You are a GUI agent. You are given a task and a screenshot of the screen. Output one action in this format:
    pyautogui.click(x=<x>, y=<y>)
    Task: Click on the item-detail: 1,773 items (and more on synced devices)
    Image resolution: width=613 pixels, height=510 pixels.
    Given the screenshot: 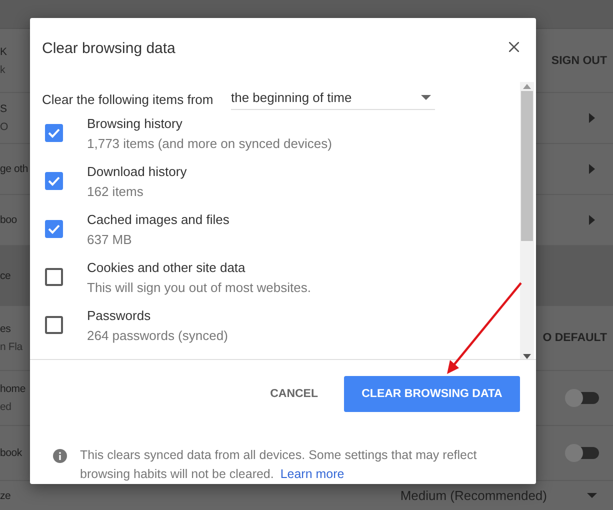 What is the action you would take?
    pyautogui.click(x=209, y=143)
    